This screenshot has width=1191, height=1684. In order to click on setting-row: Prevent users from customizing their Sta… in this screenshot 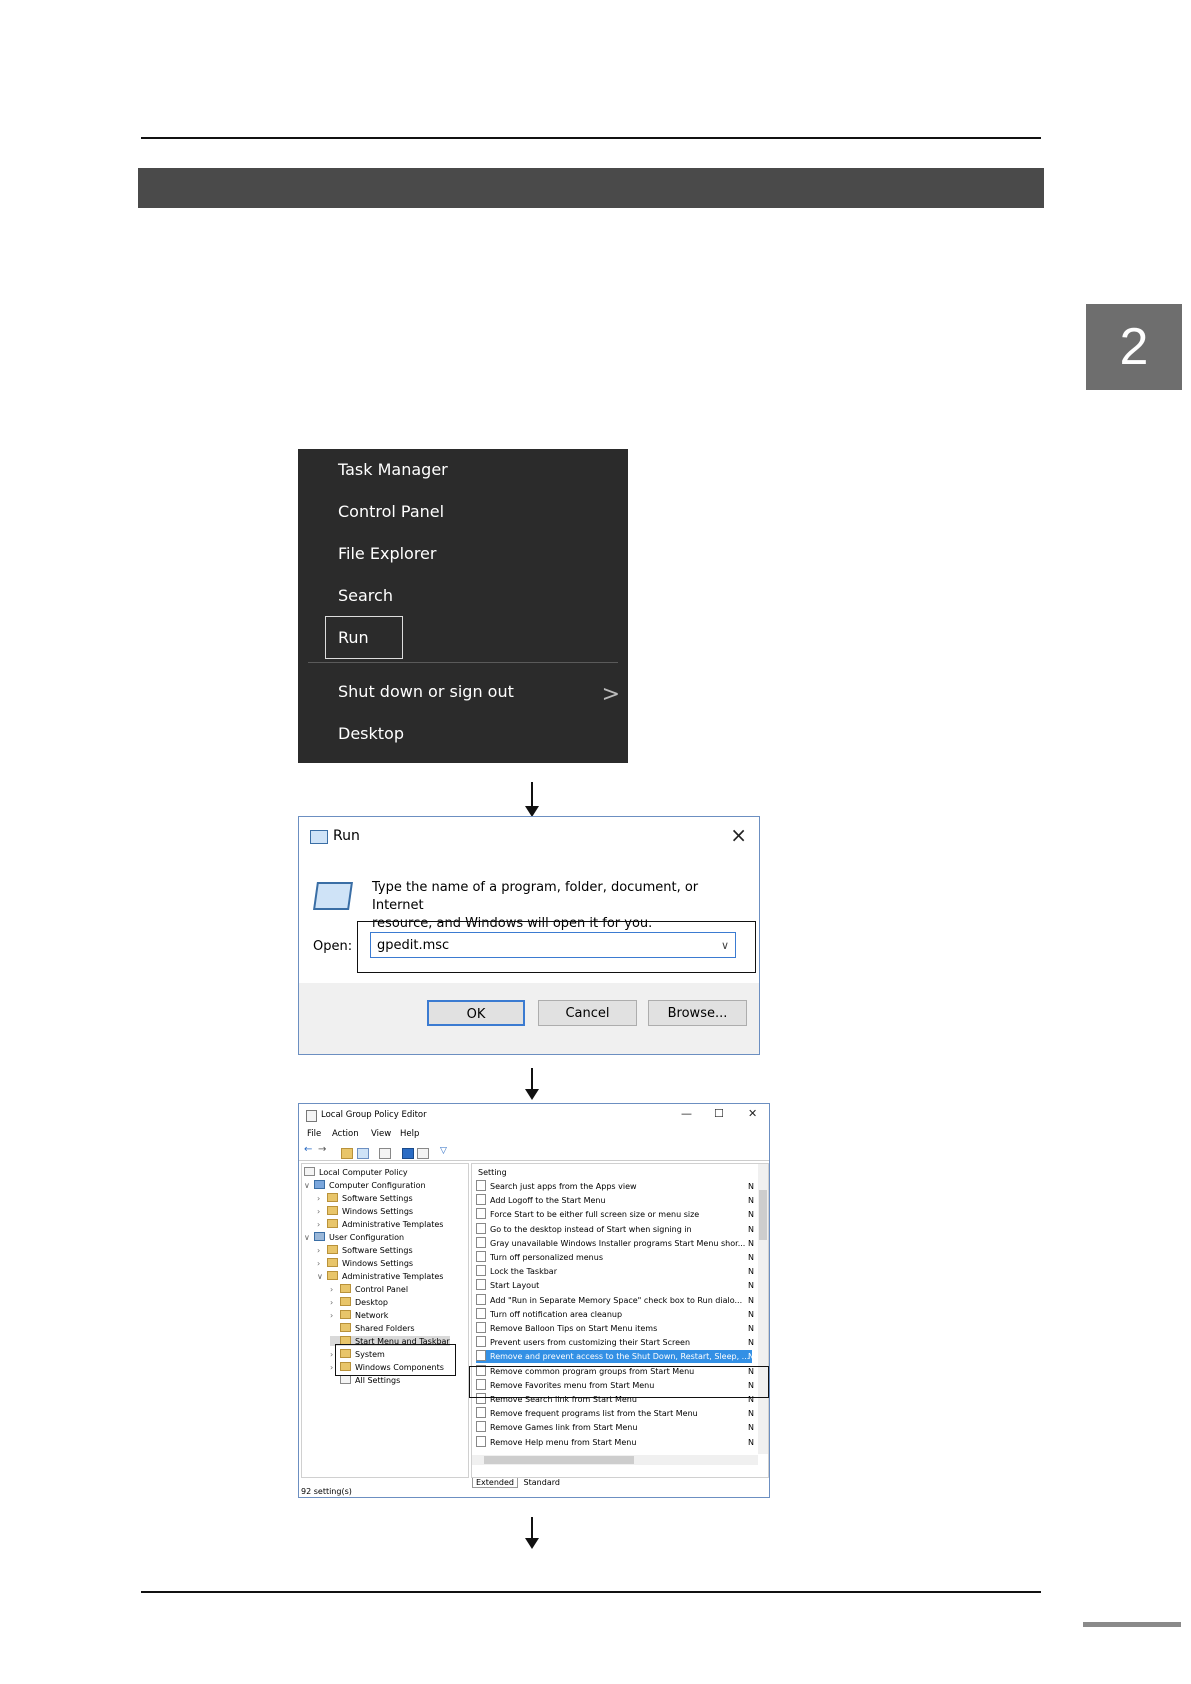, I will do `click(615, 1342)`.